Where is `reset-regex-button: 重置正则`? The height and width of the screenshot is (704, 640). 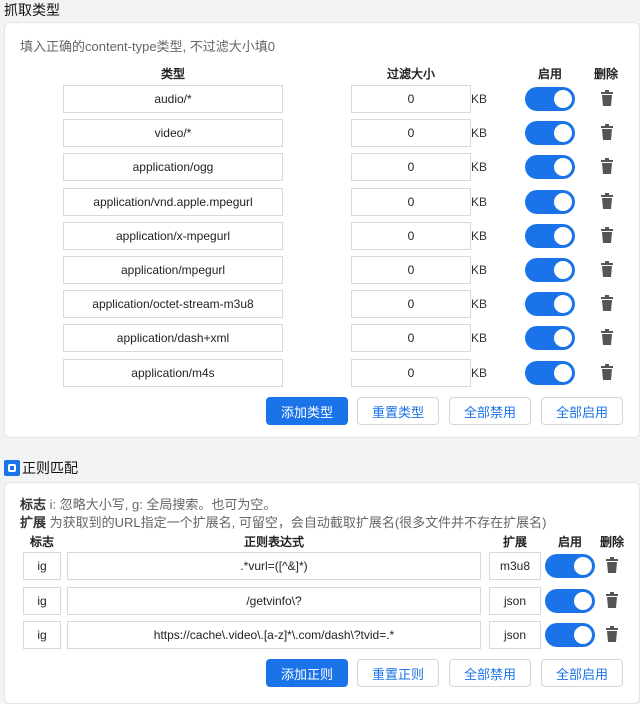
reset-regex-button: 重置正则 is located at coordinates (398, 673).